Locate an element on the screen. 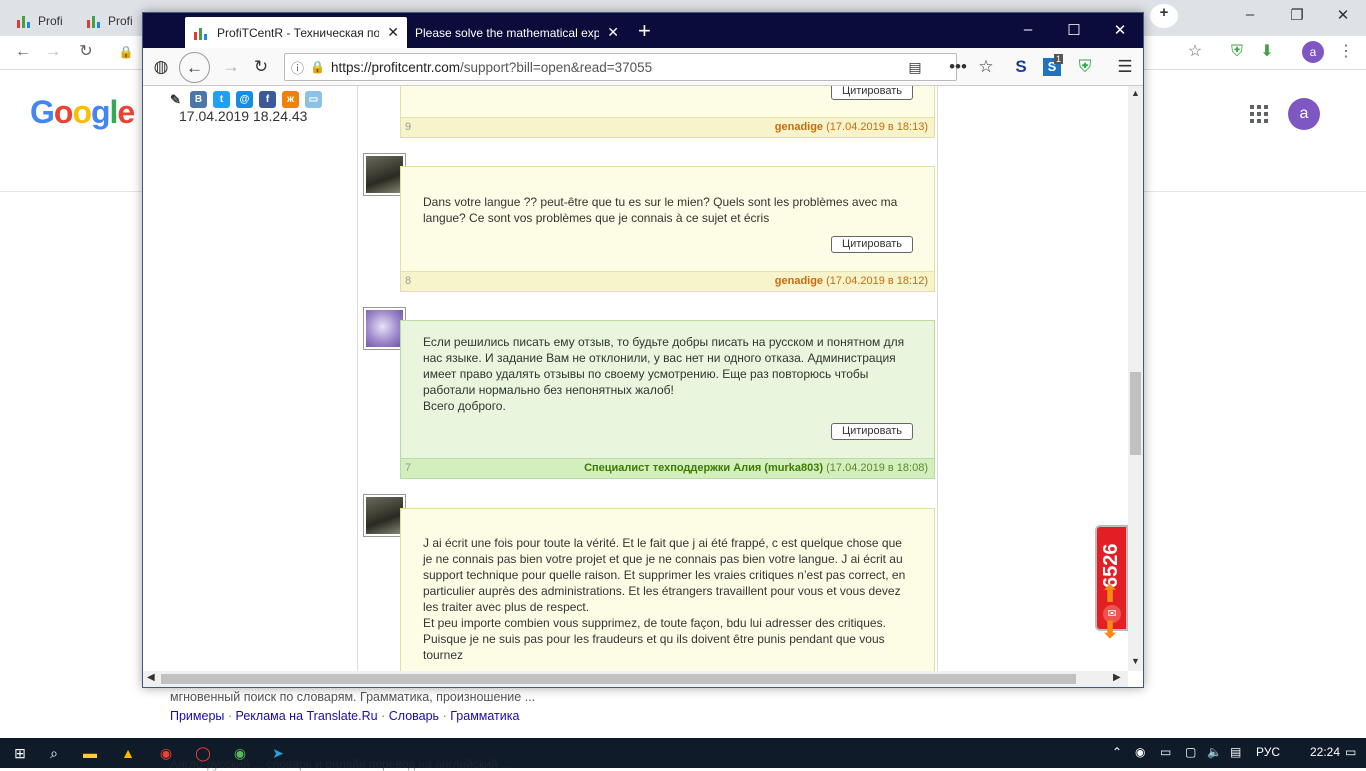  windows-start-icon: ⊞ is located at coordinates (20, 753).